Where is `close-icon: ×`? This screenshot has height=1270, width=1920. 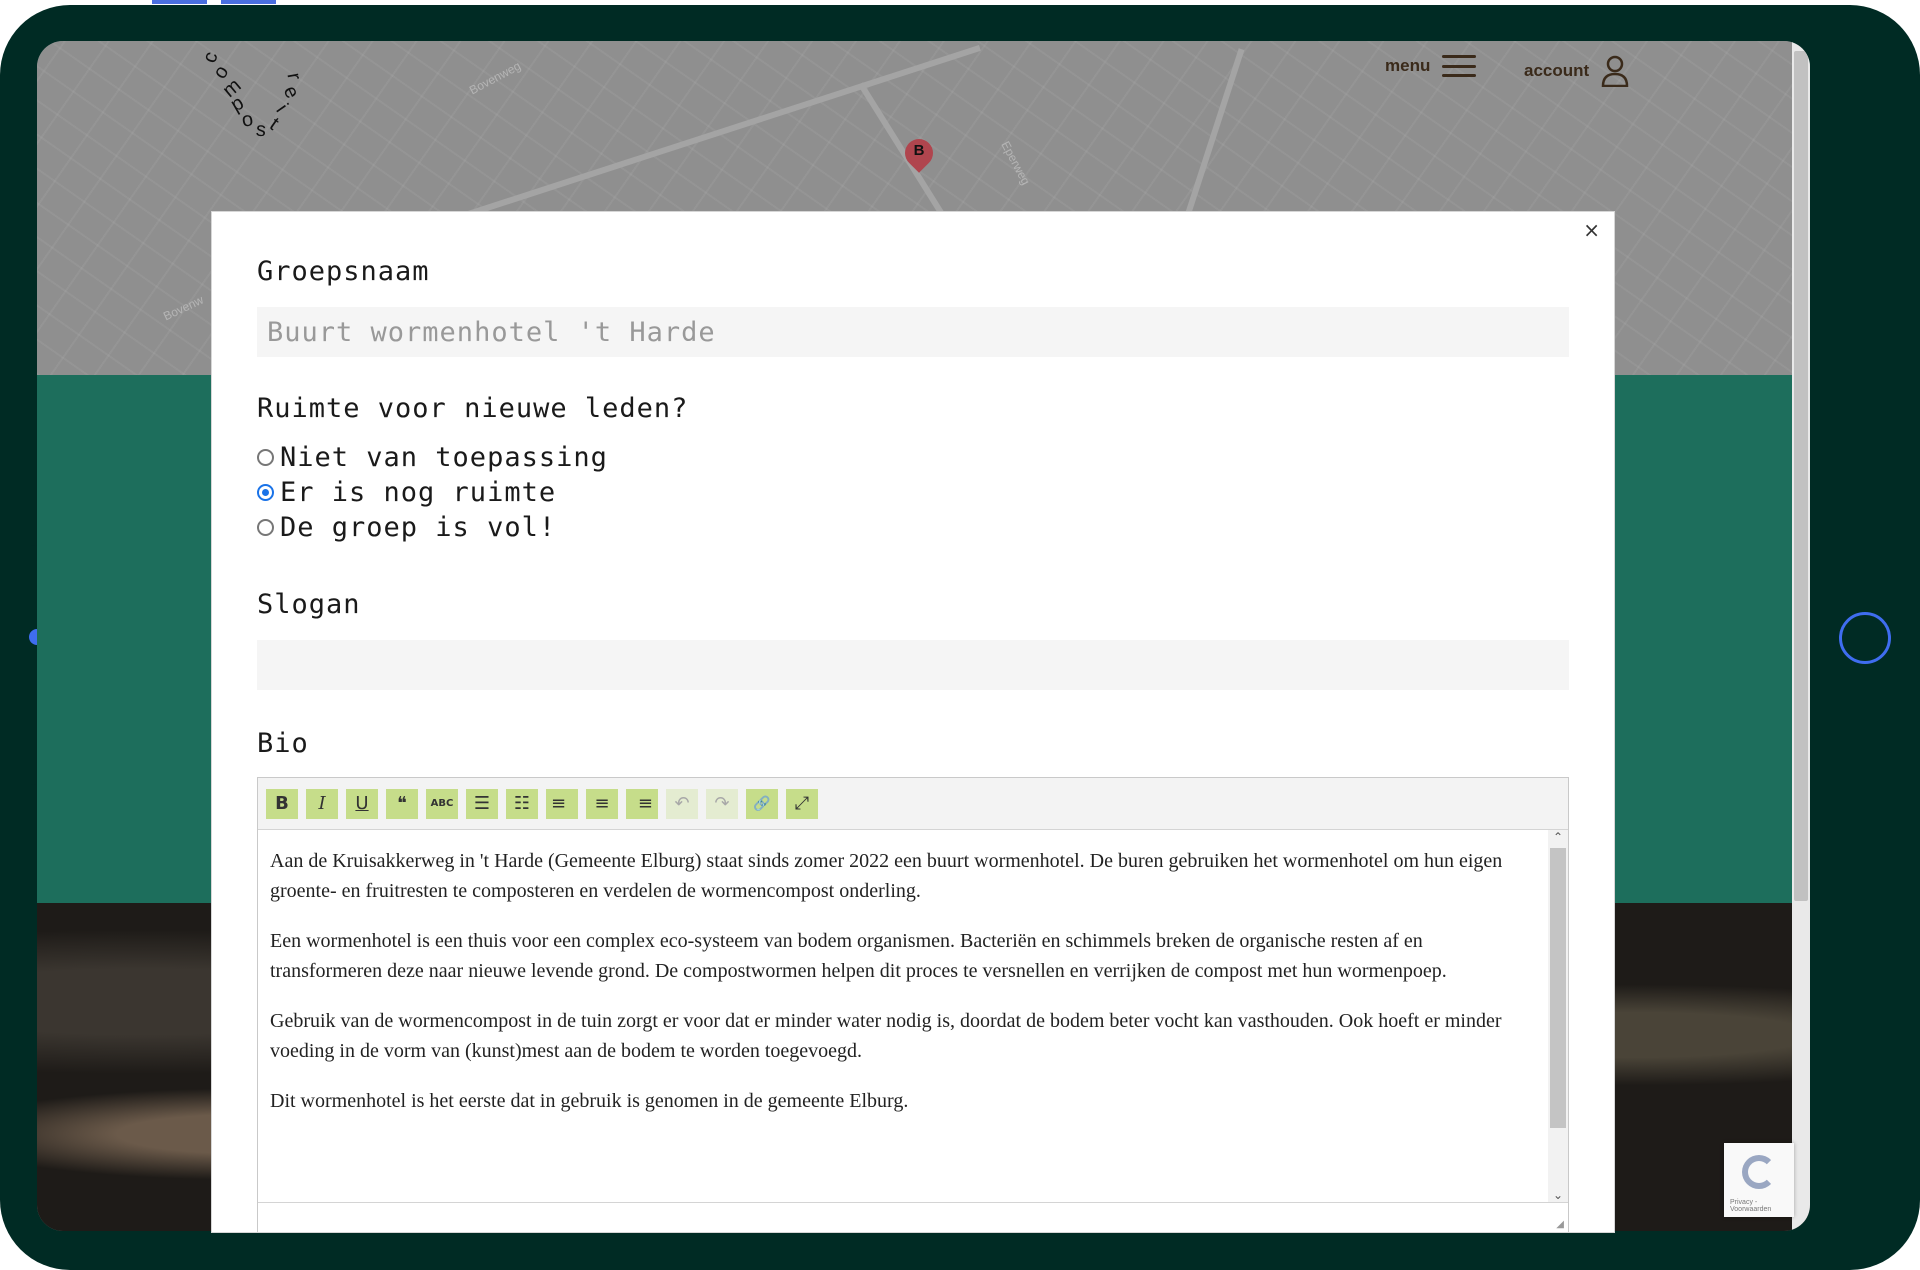
close-icon: × is located at coordinates (1591, 230).